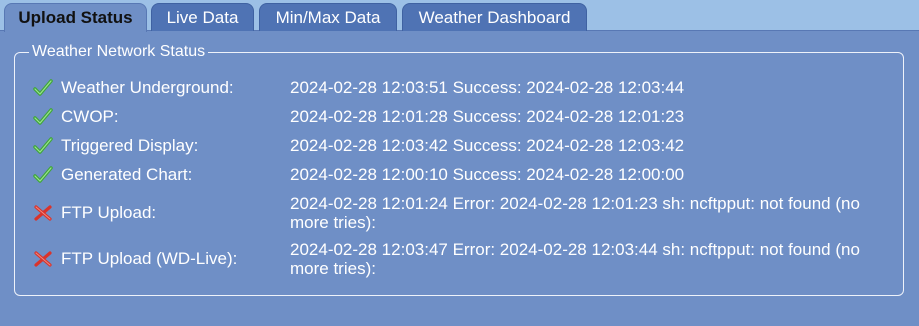 The width and height of the screenshot is (919, 326). What do you see at coordinates (575, 259) in the screenshot?
I see `service-status: 2024-02-28 12:03:47 Error` at bounding box center [575, 259].